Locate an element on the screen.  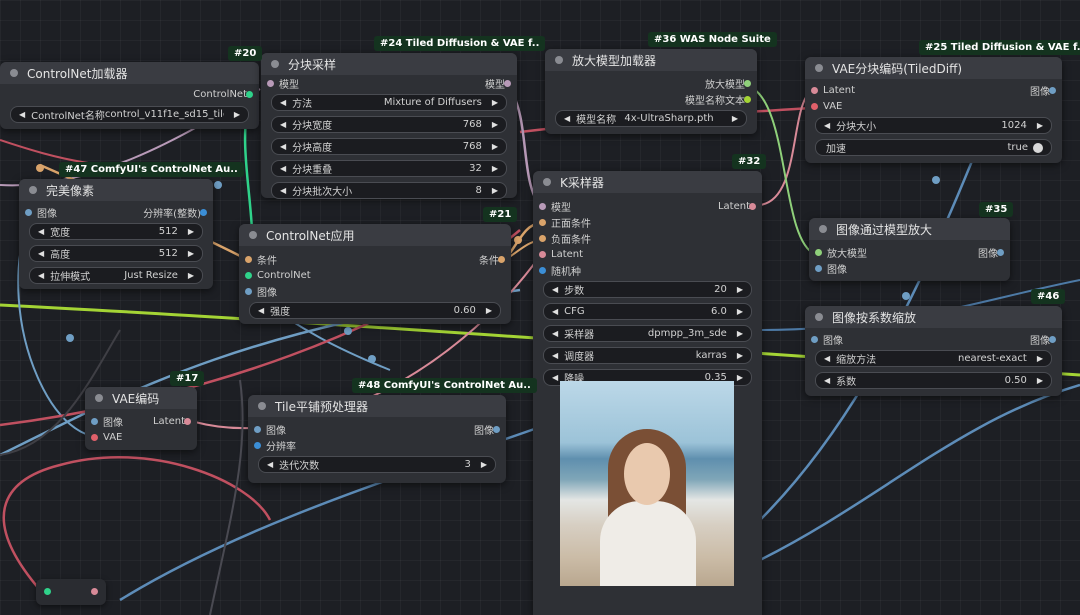
tile-size-number: ◀ 分块大小 1024 ▶ is located at coordinates (933, 125).